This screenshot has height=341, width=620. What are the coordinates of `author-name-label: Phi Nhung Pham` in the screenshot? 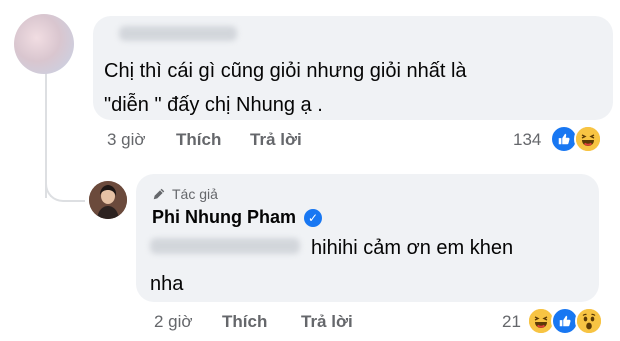 It's located at (224, 217).